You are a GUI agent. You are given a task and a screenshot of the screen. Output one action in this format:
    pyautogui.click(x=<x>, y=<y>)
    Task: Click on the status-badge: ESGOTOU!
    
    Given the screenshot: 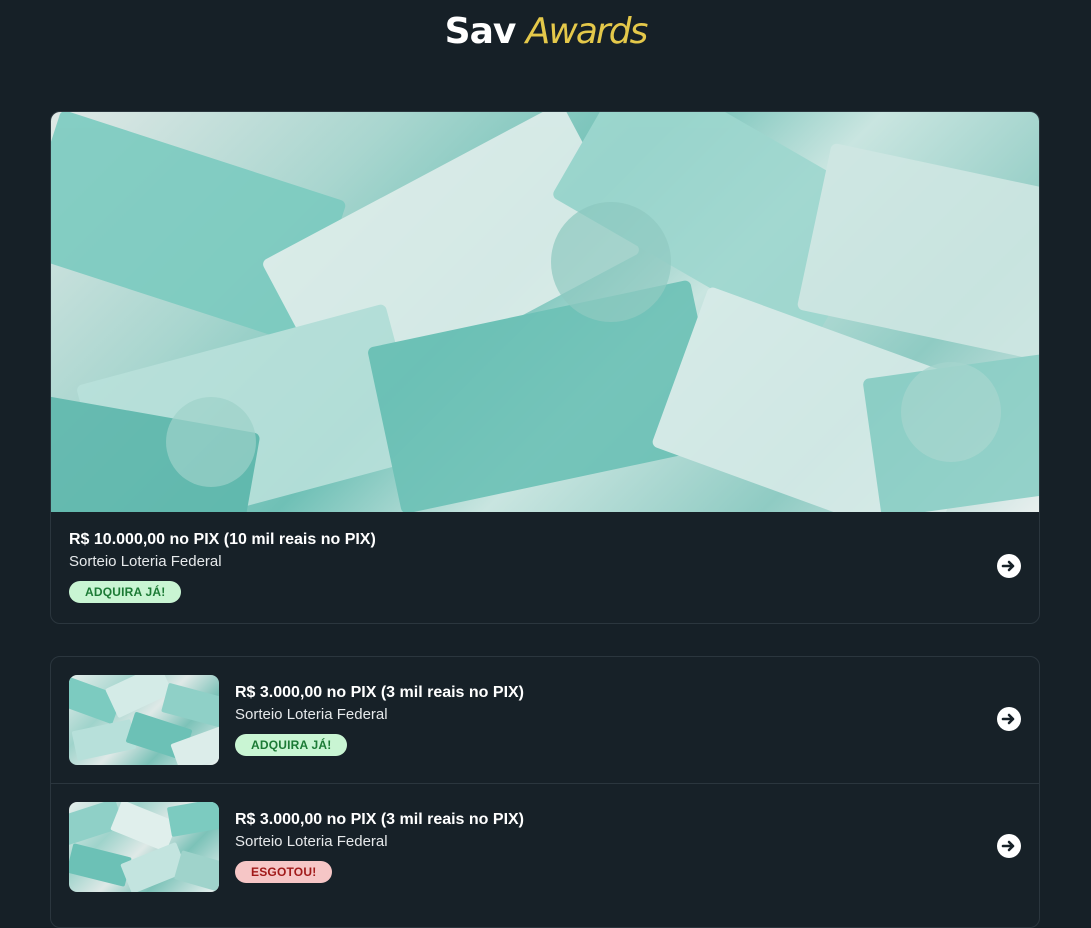 What is the action you would take?
    pyautogui.click(x=284, y=872)
    